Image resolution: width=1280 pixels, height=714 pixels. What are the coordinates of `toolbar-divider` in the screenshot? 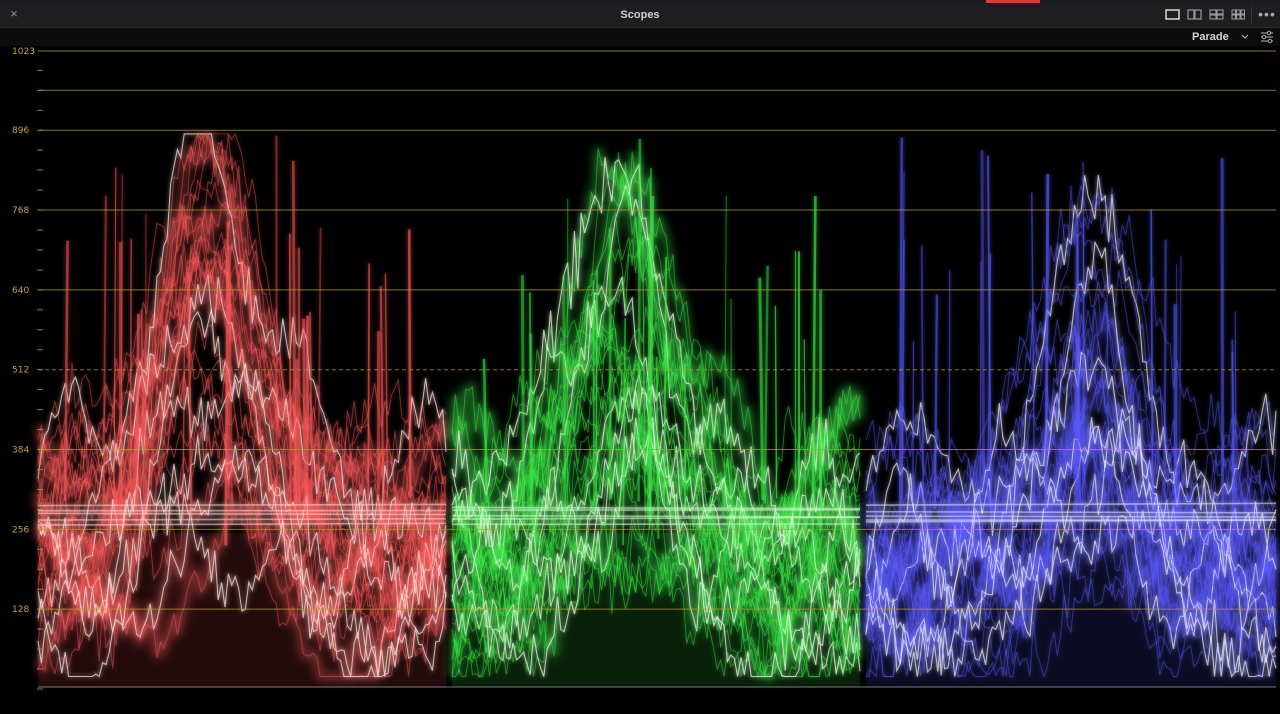 It's located at (1251, 15).